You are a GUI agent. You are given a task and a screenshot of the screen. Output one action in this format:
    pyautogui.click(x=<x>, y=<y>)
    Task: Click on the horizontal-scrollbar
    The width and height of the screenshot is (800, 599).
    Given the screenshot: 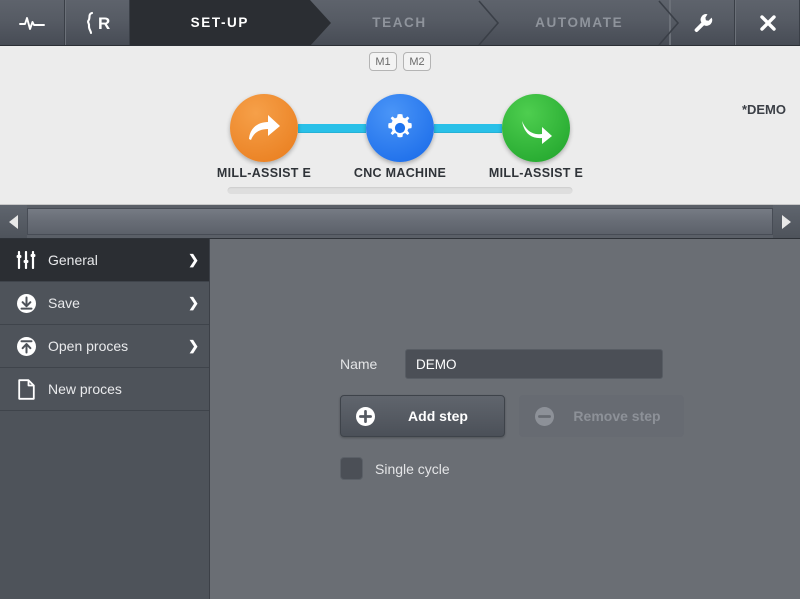 What is the action you would take?
    pyautogui.click(x=400, y=222)
    